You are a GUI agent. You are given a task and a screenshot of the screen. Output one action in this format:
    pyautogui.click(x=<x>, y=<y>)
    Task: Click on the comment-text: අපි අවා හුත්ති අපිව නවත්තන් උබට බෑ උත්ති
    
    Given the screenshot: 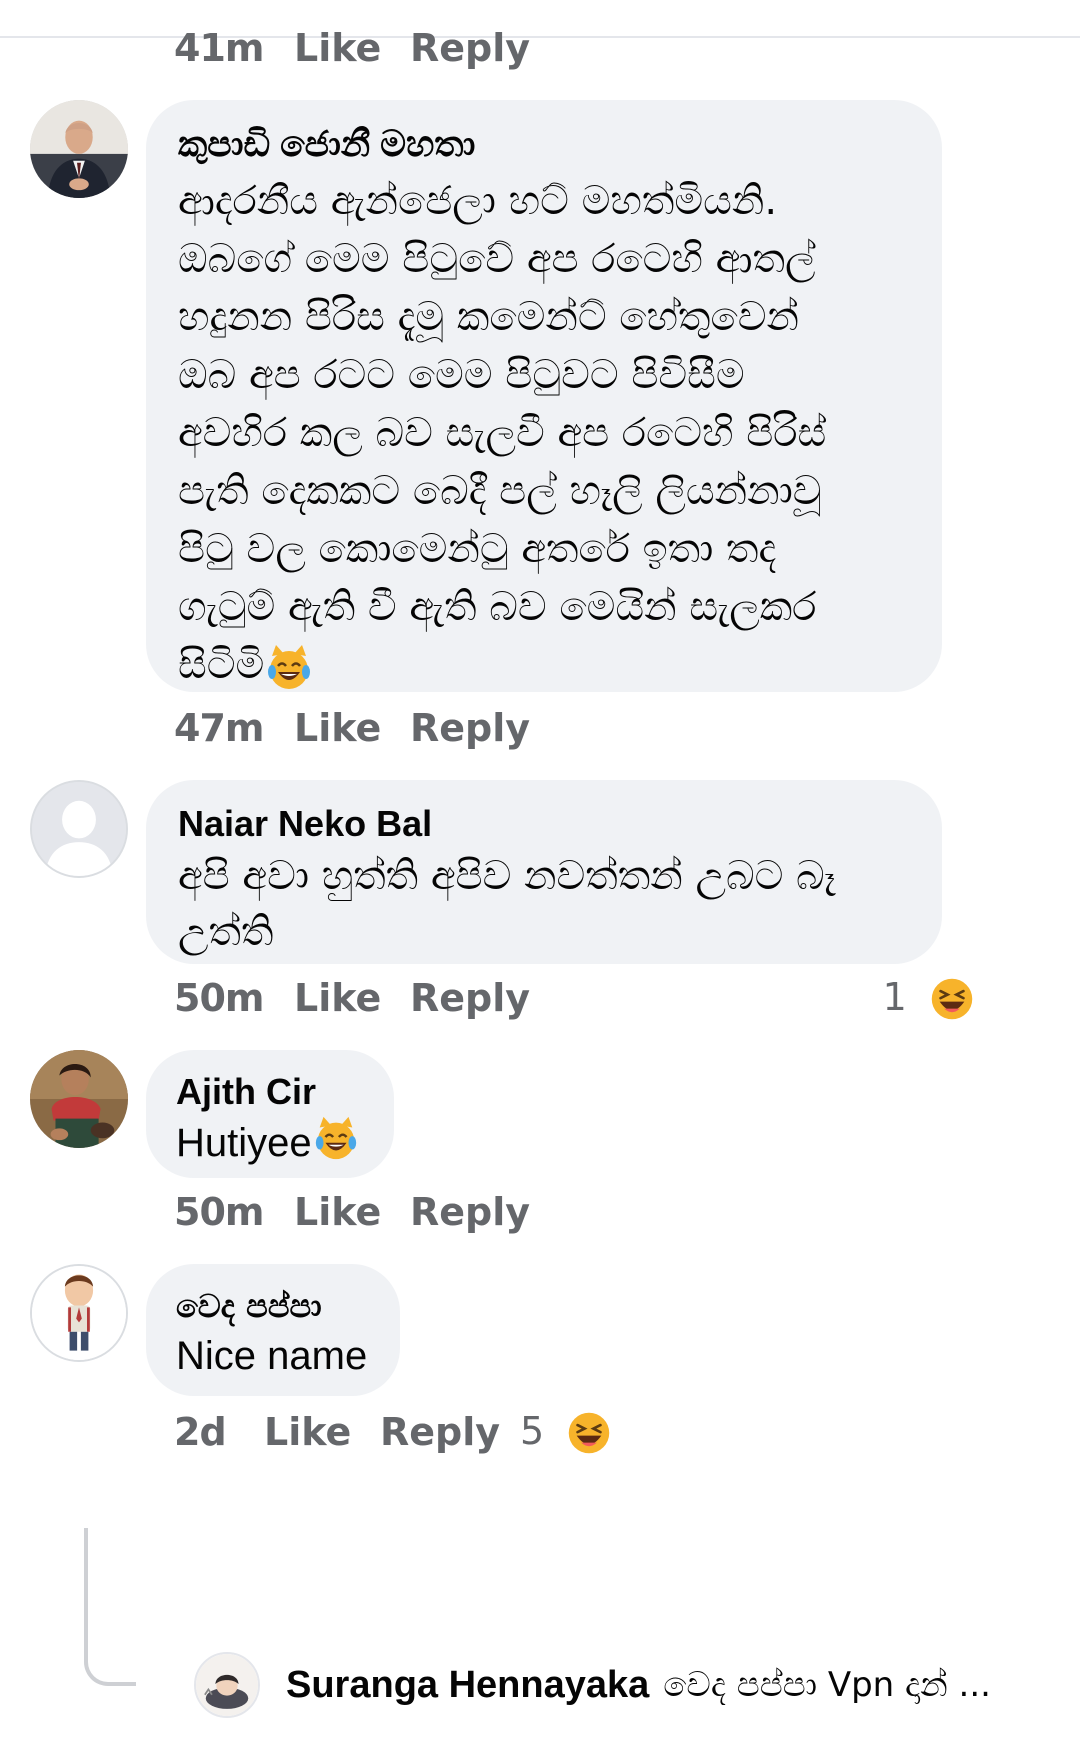 What is the action you would take?
    pyautogui.click(x=544, y=904)
    